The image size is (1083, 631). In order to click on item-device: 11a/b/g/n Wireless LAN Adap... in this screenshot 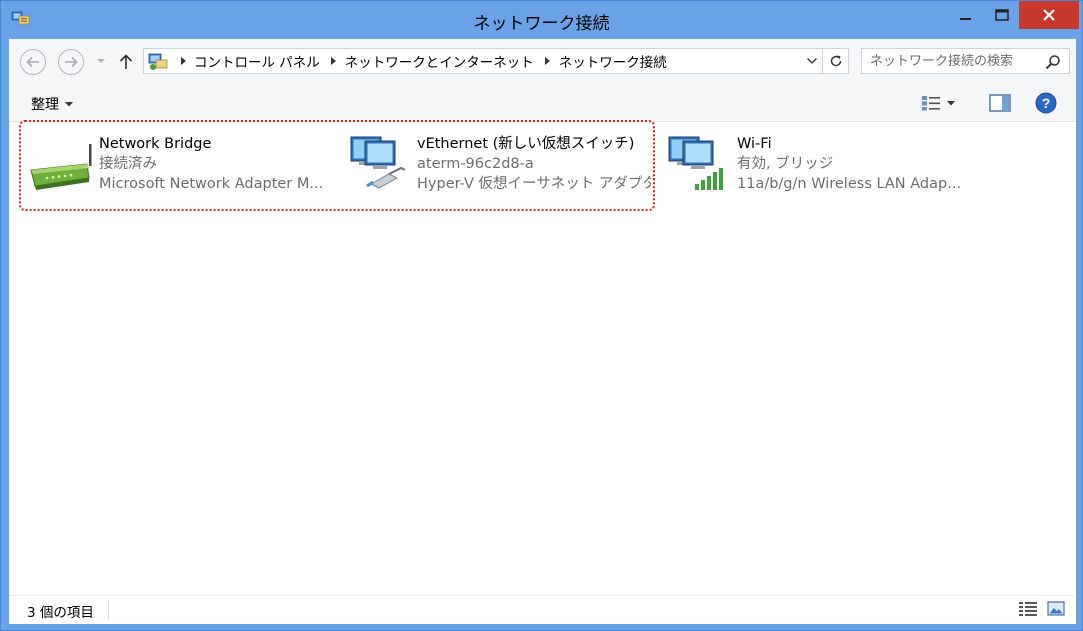, I will do `click(849, 184)`.